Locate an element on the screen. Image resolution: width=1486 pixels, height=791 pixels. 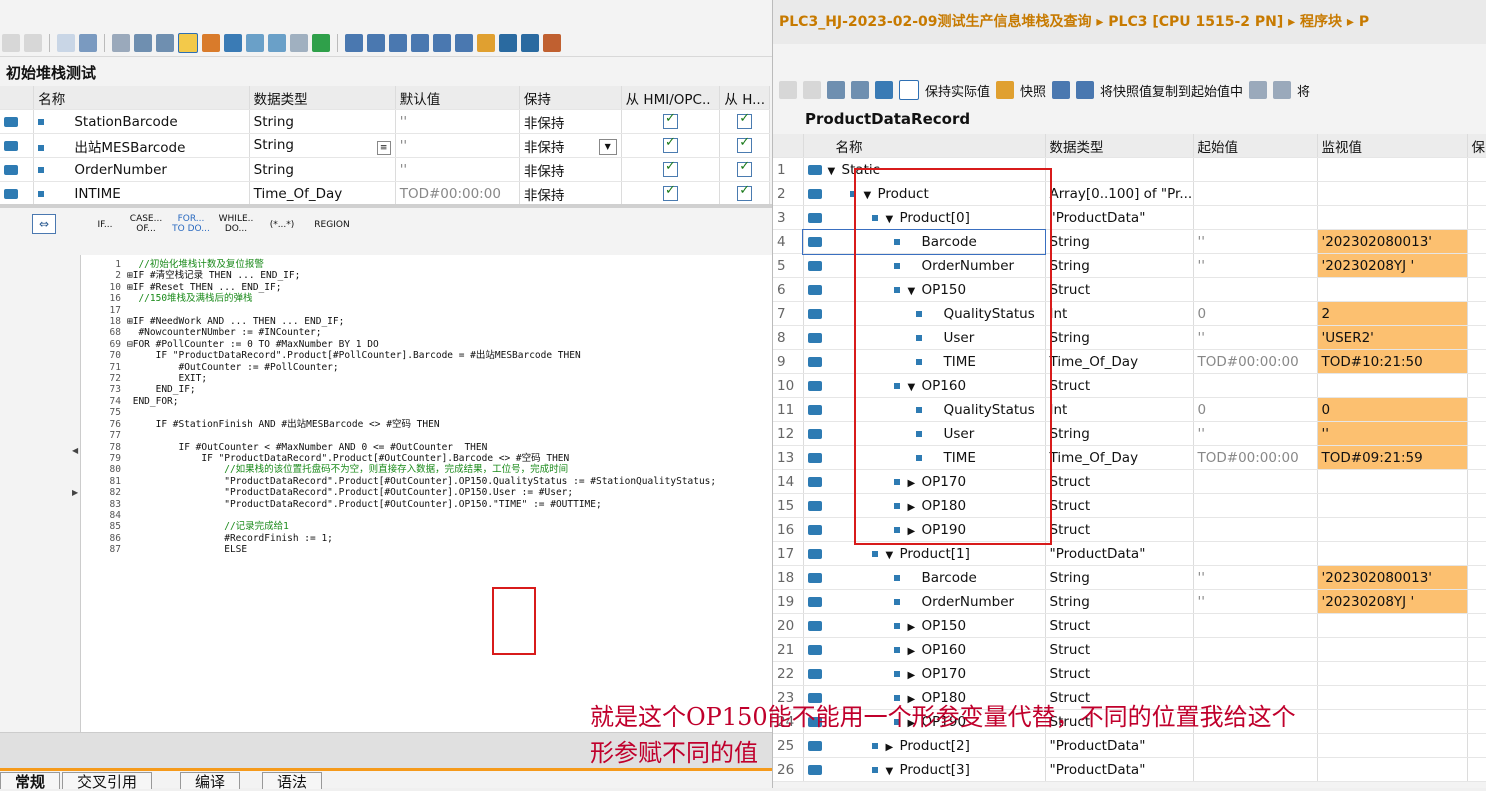
code-text: ELSE is located at coordinates (187, 549).